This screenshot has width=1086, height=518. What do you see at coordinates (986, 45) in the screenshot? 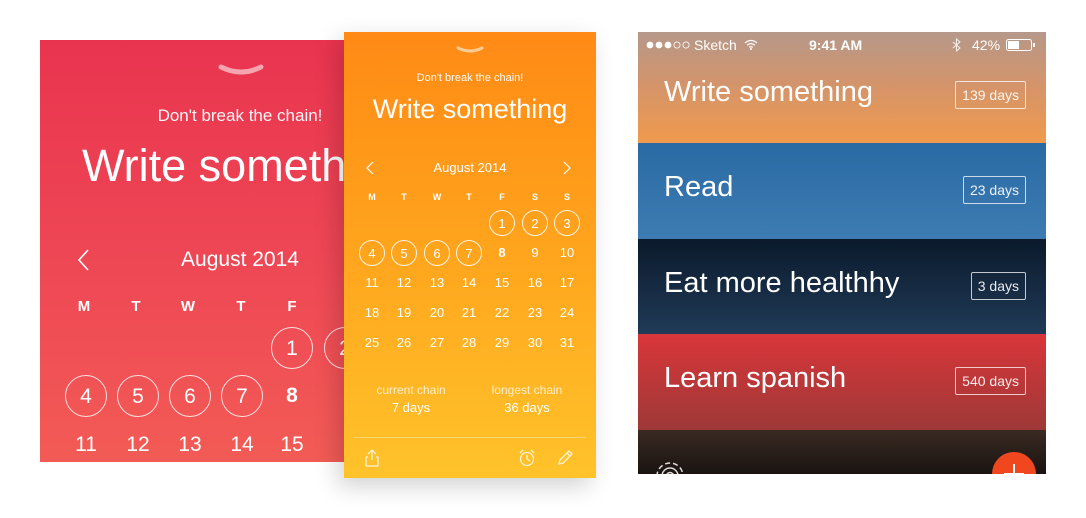
I see `battery-percent: 42%` at bounding box center [986, 45].